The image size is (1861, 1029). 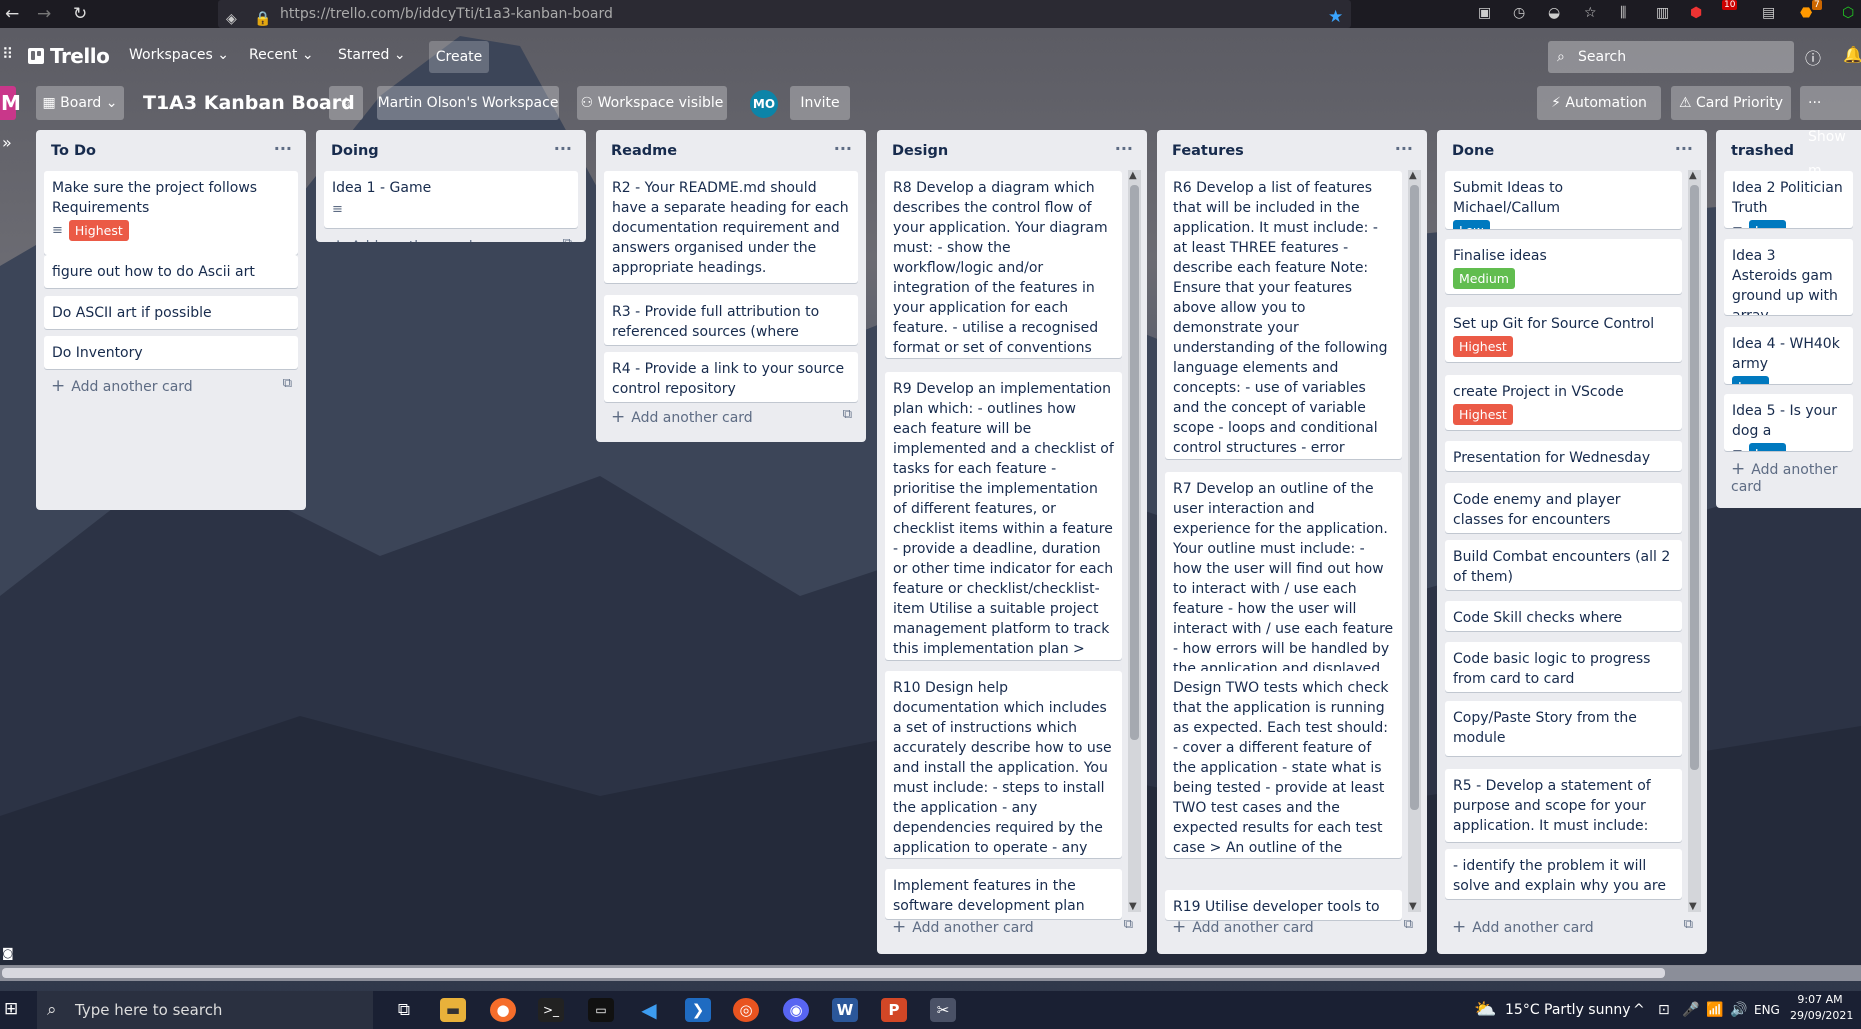 What do you see at coordinates (1473, 151) in the screenshot?
I see `list-title: Done` at bounding box center [1473, 151].